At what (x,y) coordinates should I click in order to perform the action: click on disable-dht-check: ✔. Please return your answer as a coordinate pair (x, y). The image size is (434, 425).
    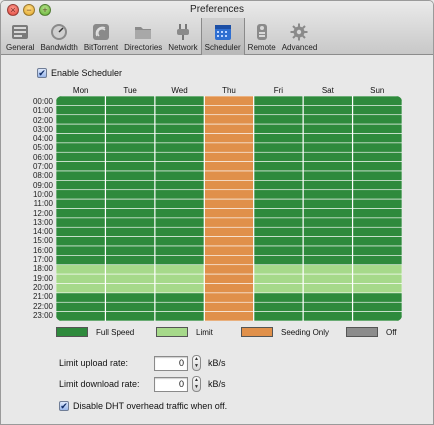
    Looking at the image, I should click on (64, 406).